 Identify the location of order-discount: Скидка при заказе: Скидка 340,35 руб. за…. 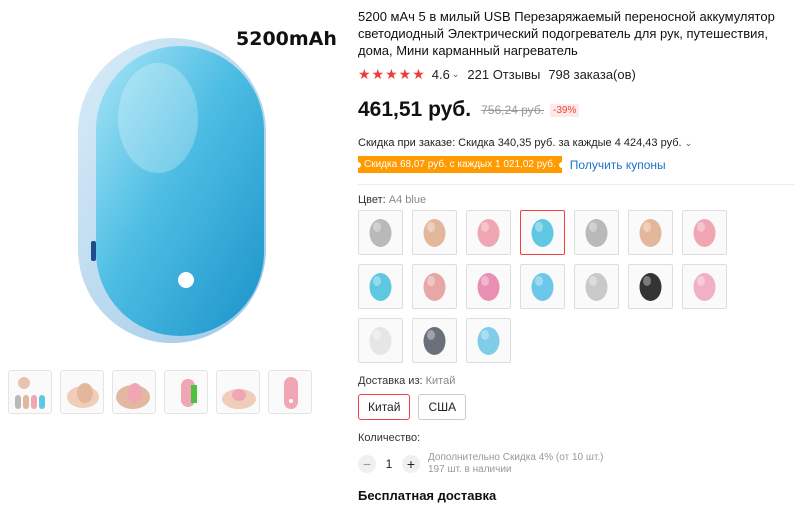
(576, 143).